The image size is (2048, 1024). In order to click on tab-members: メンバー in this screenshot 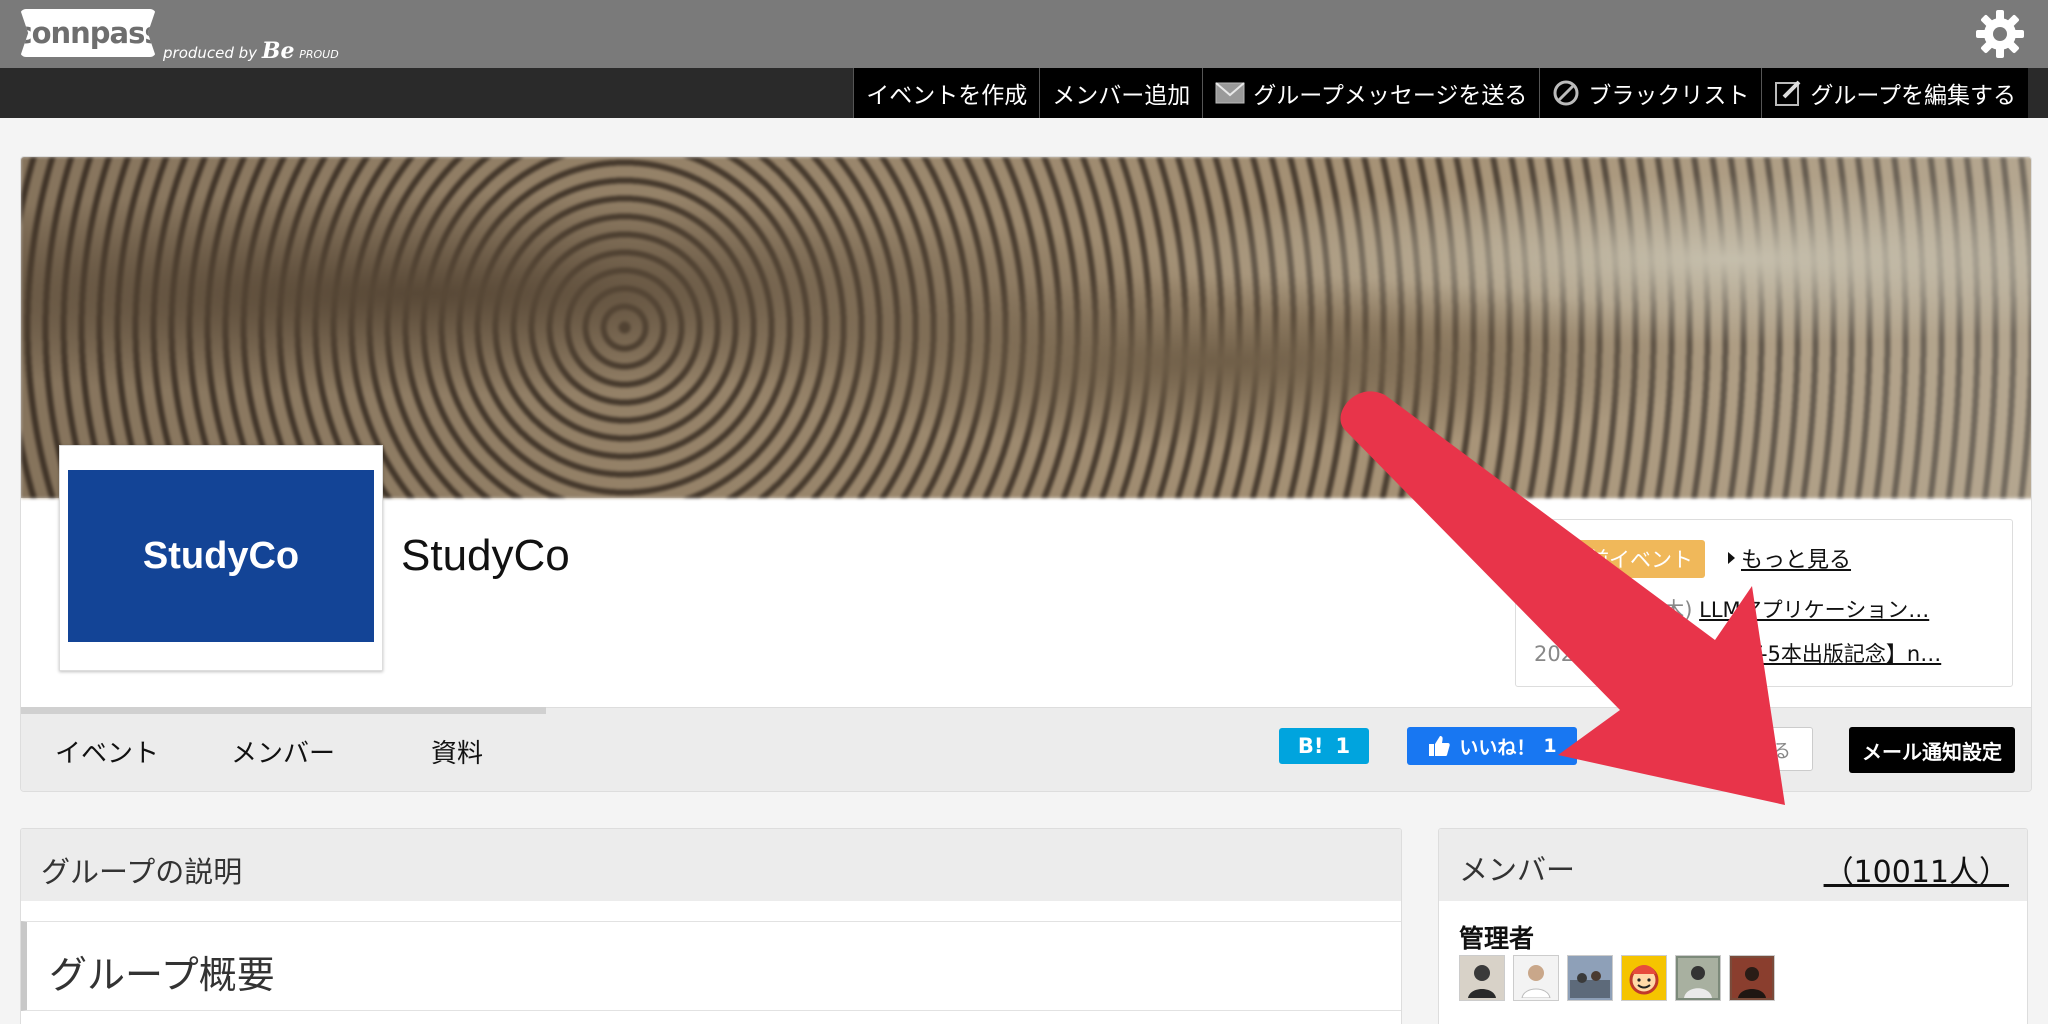, I will do `click(283, 751)`.